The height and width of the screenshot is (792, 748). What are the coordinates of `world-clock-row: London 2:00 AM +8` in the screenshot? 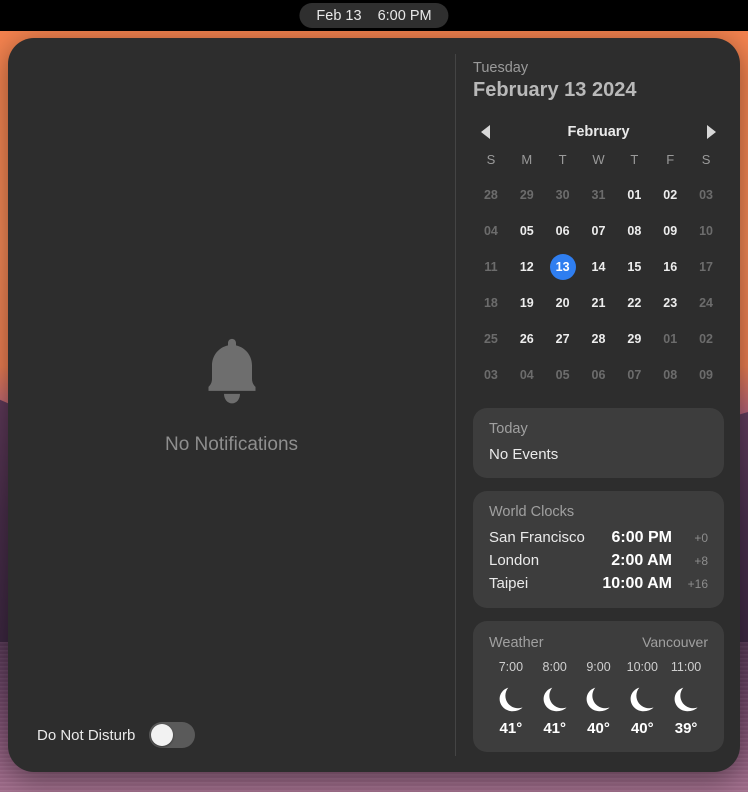 It's located at (598, 561).